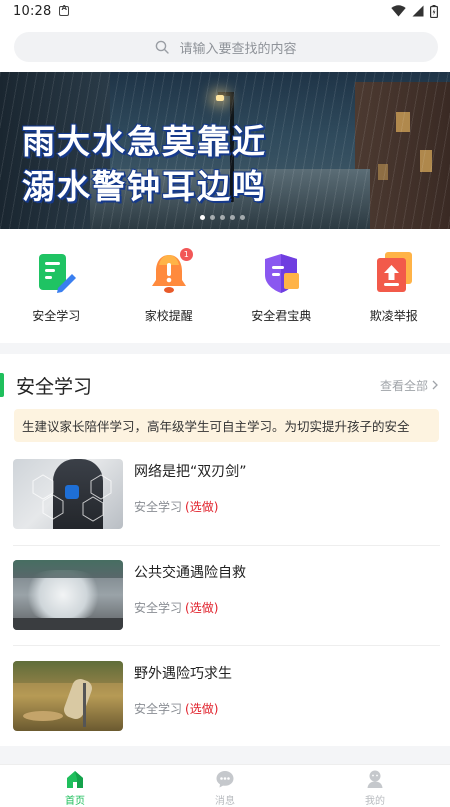 This screenshot has height=807, width=450. I want to click on study-doc-icon, so click(58, 273).